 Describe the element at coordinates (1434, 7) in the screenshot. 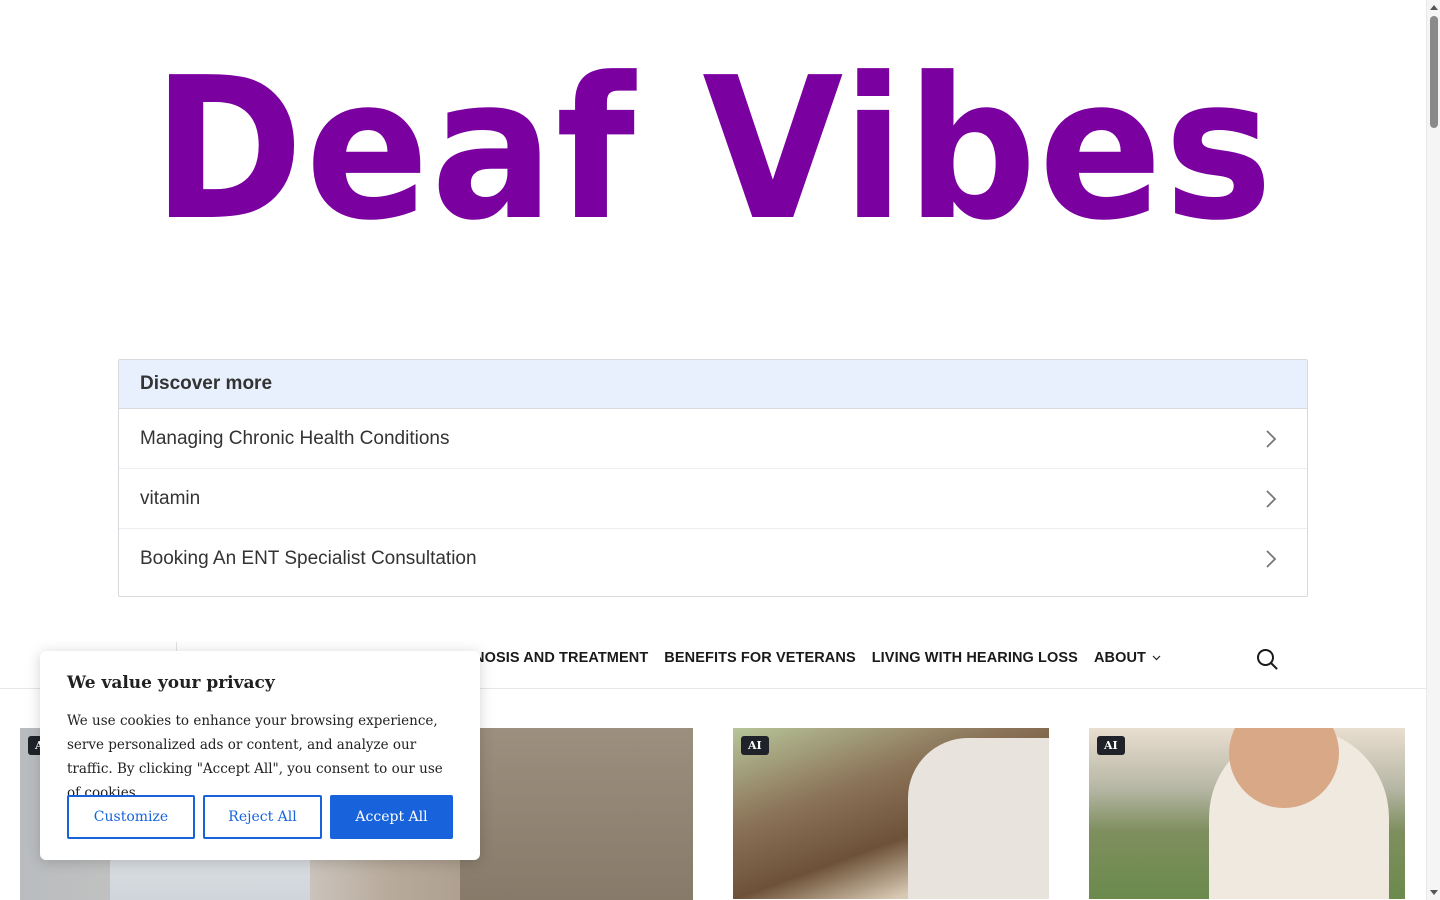

I see `scroll-up-arrow-icon` at that location.